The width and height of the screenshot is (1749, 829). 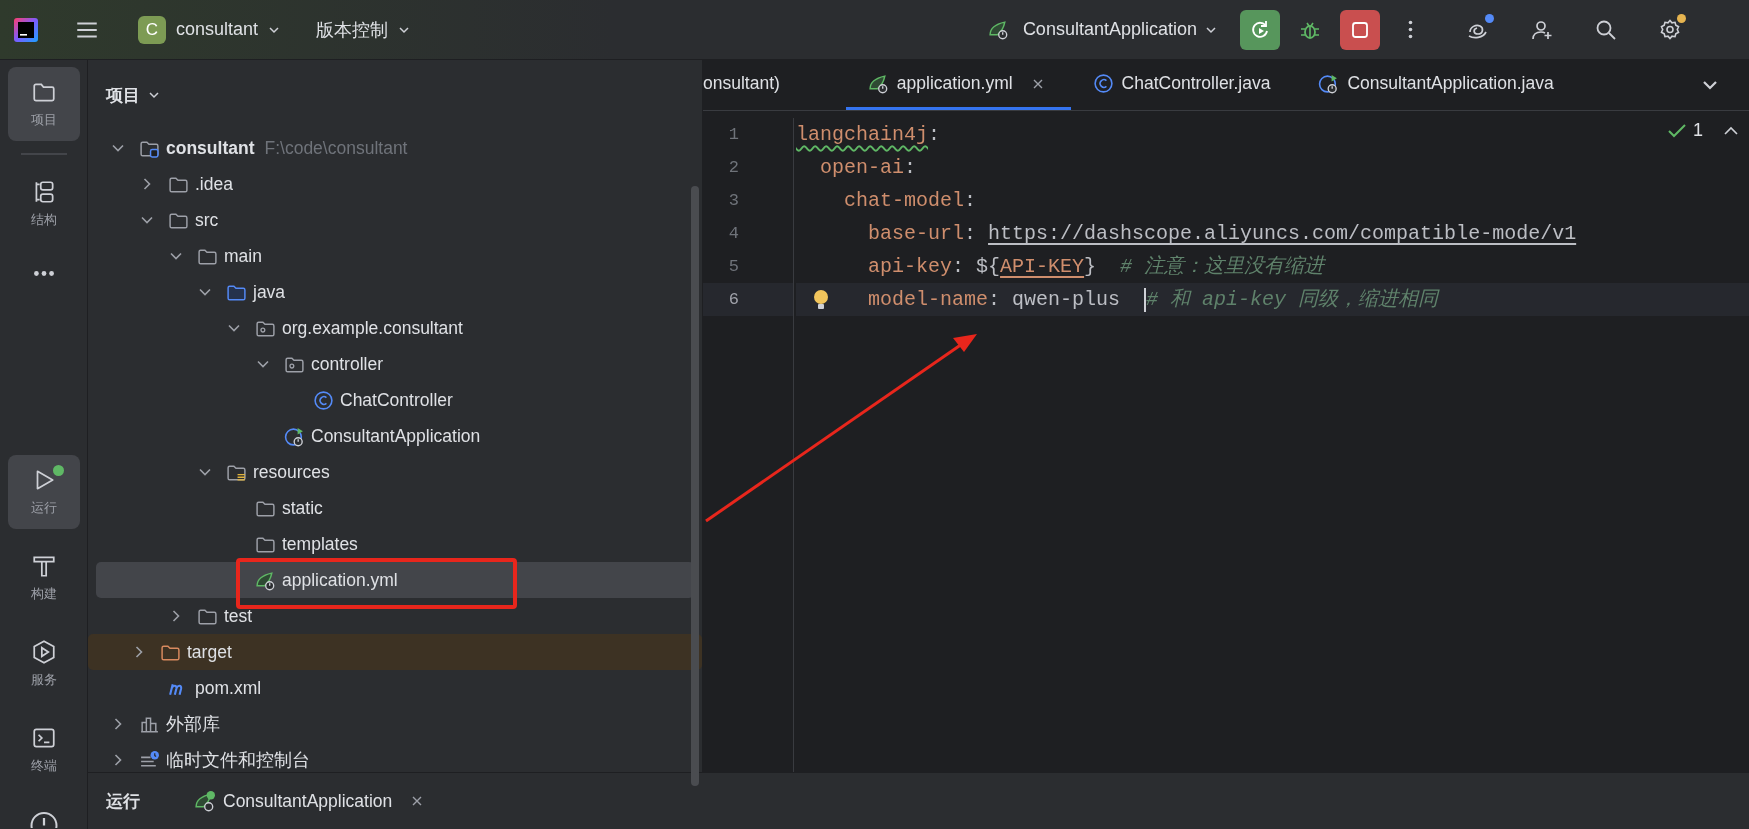 What do you see at coordinates (43, 492) in the screenshot?
I see `run-tool-button: 运行` at bounding box center [43, 492].